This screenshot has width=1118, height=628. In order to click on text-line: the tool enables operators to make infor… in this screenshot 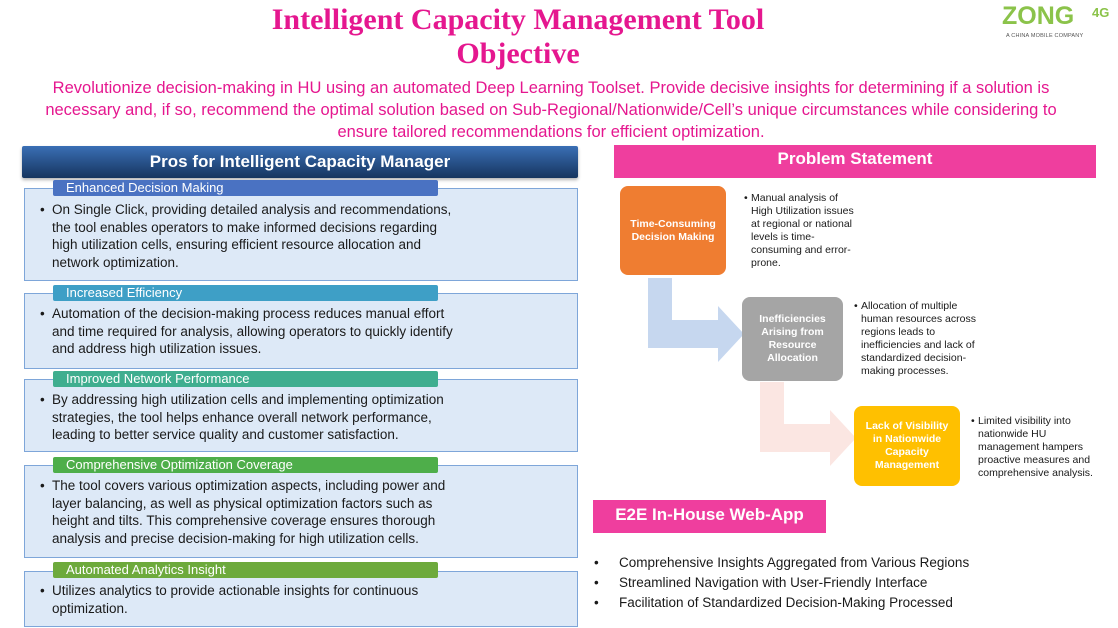, I will do `click(244, 227)`.